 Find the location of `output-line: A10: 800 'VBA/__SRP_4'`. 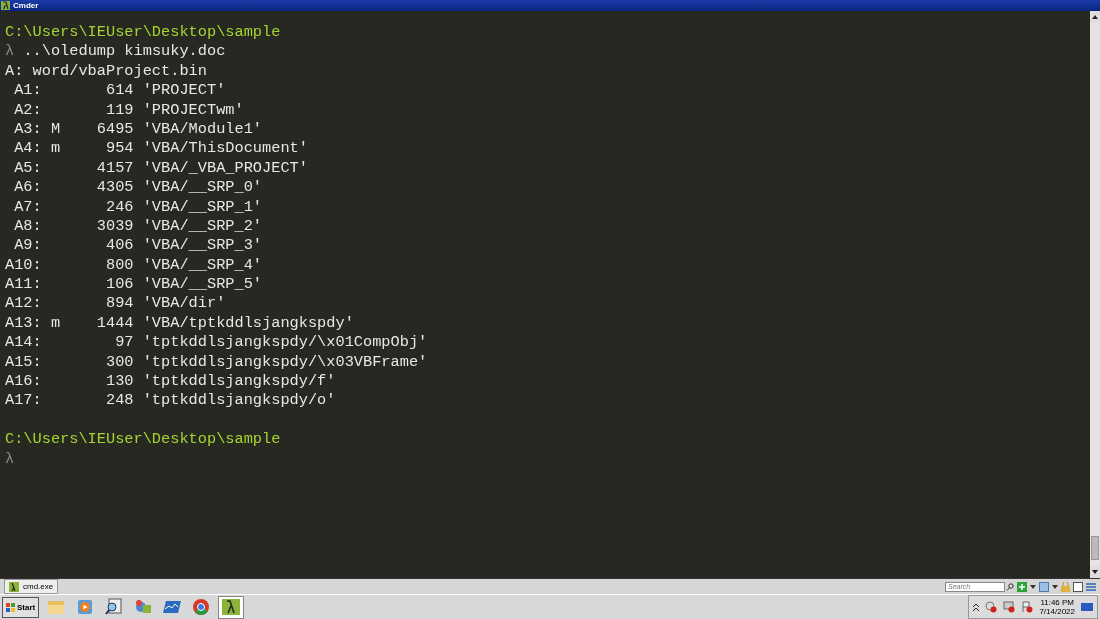

output-line: A10: 800 'VBA/__SRP_4' is located at coordinates (134, 265).